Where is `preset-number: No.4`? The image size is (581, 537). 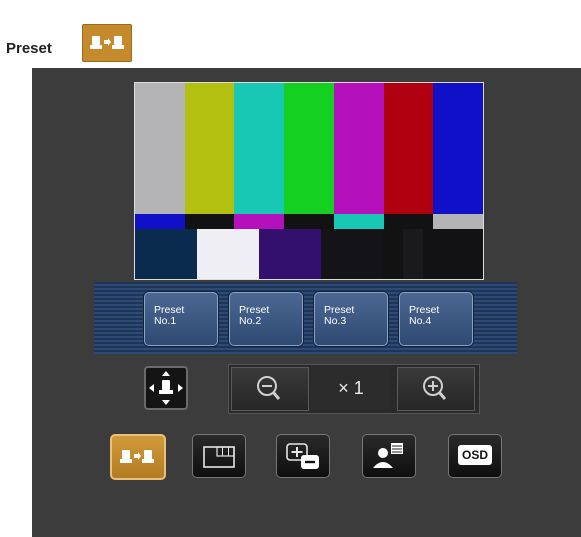 preset-number: No.4 is located at coordinates (420, 321).